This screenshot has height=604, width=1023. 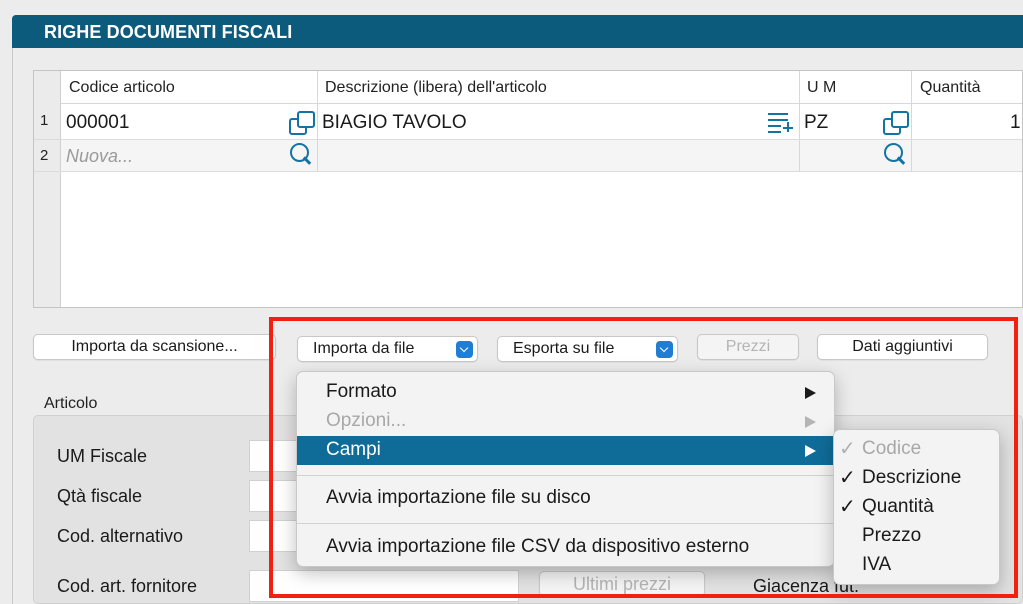 What do you see at coordinates (394, 123) in the screenshot?
I see `cell-description: BIAGIO TAVOLO` at bounding box center [394, 123].